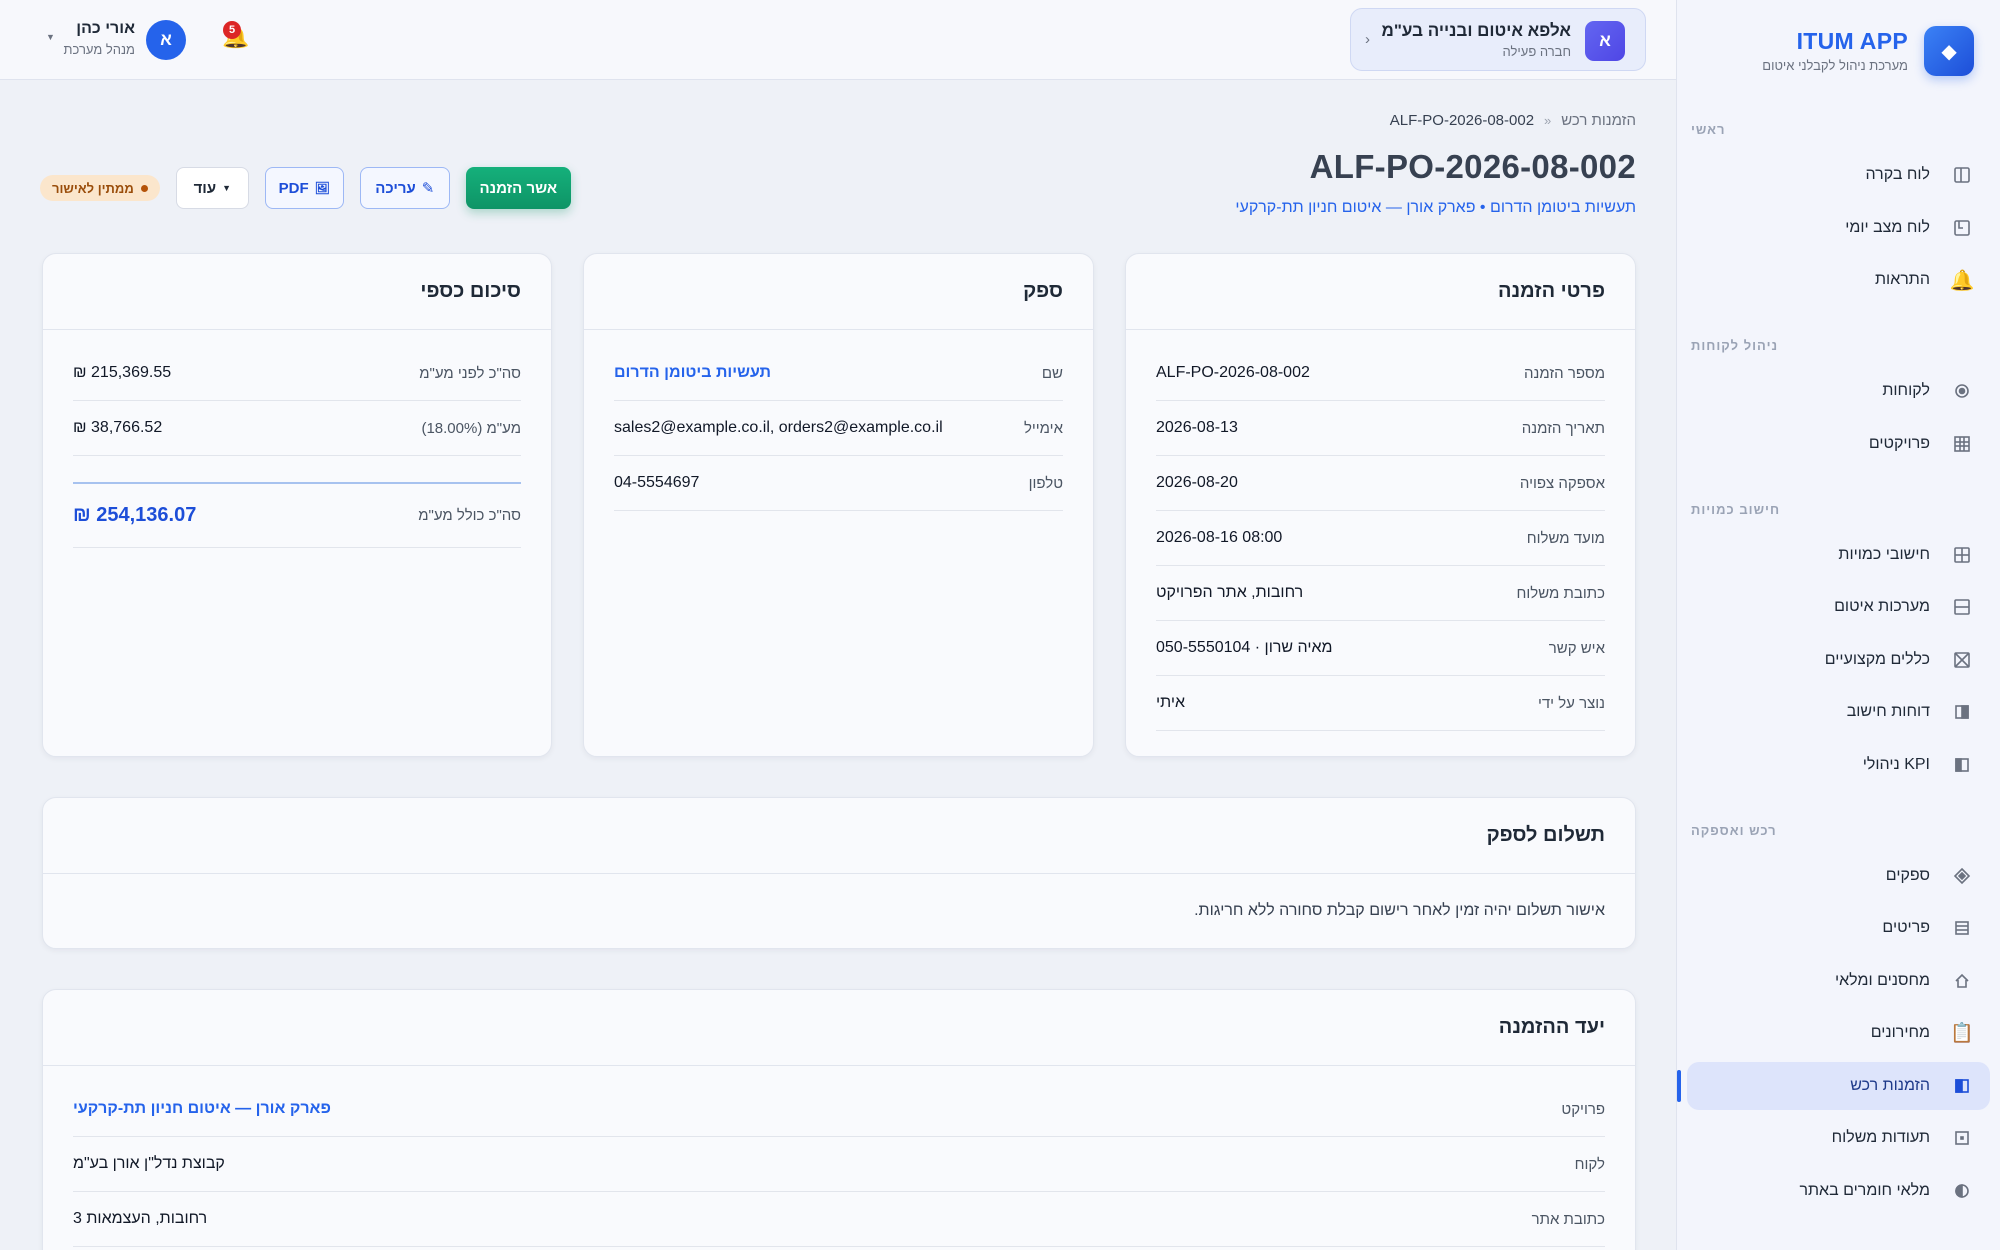 The image size is (2000, 1250). Describe the element at coordinates (1835, 1243) in the screenshot. I see `nav-section-title: שטח` at that location.